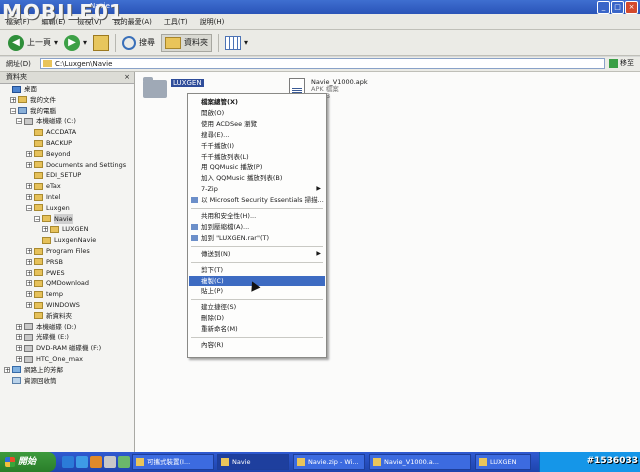 This screenshot has width=640, height=472. What do you see at coordinates (631, 7) in the screenshot?
I see `close-button: ×` at bounding box center [631, 7].